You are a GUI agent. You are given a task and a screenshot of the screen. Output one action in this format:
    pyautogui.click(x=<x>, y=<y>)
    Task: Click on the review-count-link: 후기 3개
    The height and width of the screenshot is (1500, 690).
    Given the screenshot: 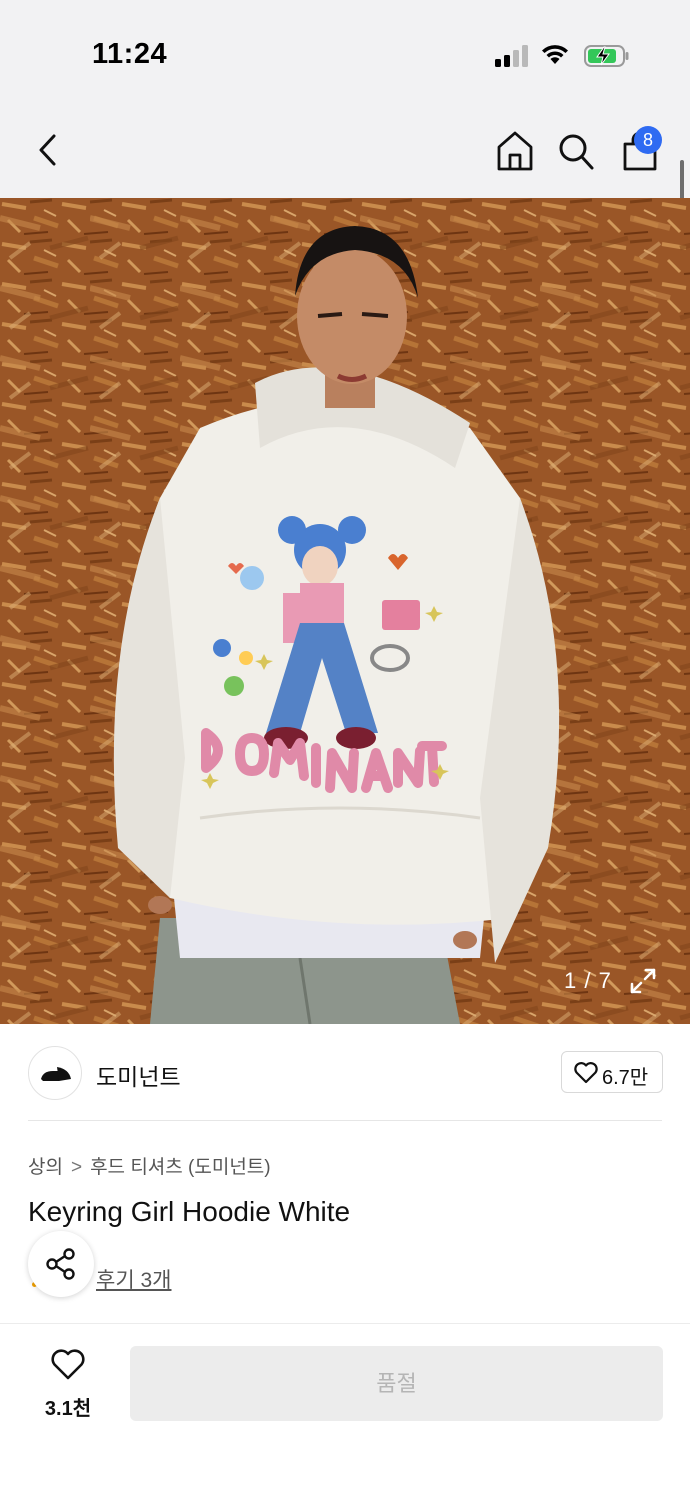 What is the action you would take?
    pyautogui.click(x=133, y=1279)
    